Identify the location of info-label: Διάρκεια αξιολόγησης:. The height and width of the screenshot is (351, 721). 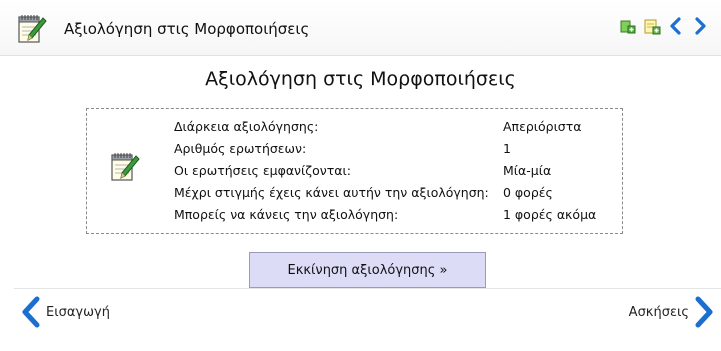
(246, 126).